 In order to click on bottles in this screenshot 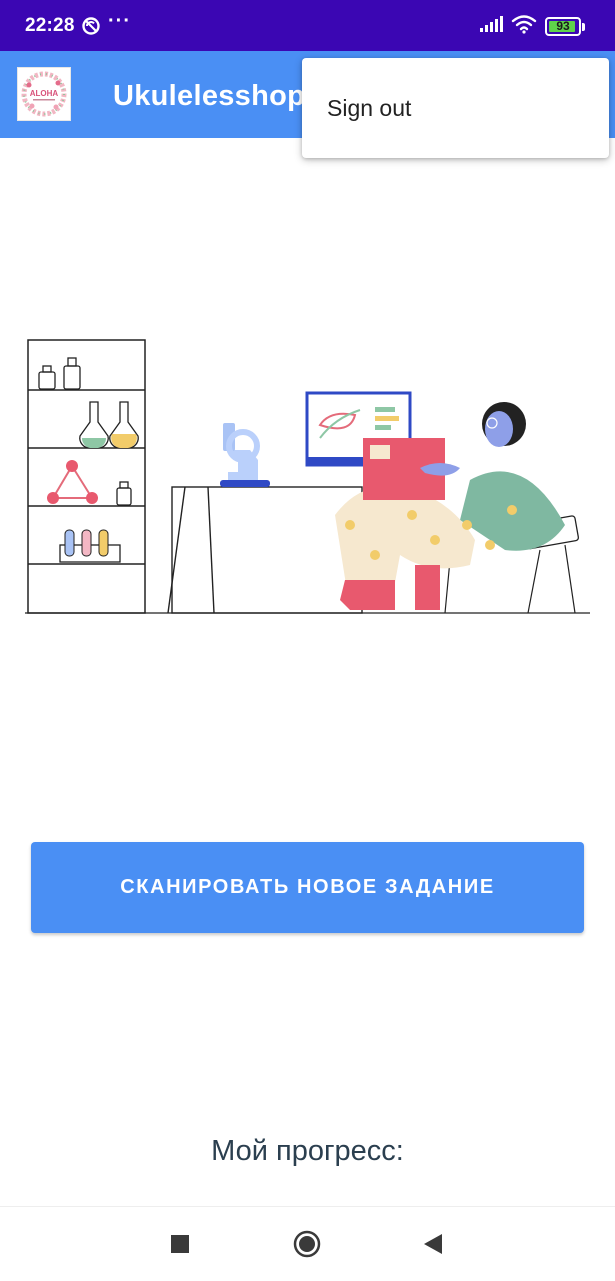, I will do `click(59, 373)`.